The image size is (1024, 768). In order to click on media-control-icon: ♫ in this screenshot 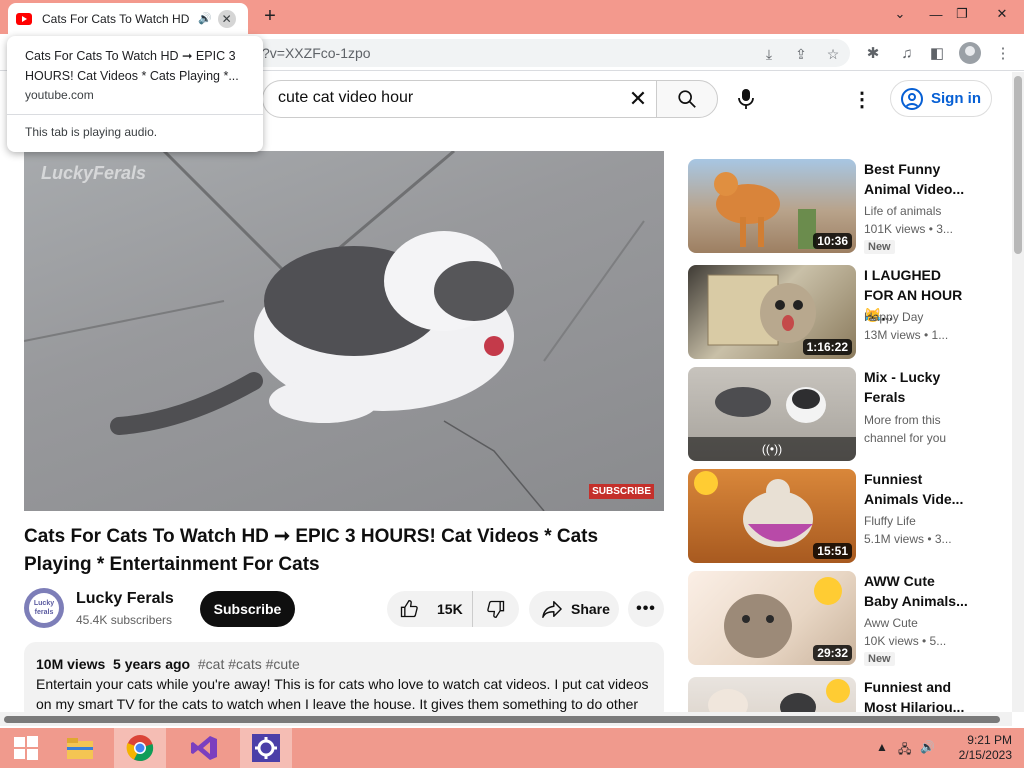, I will do `click(907, 53)`.